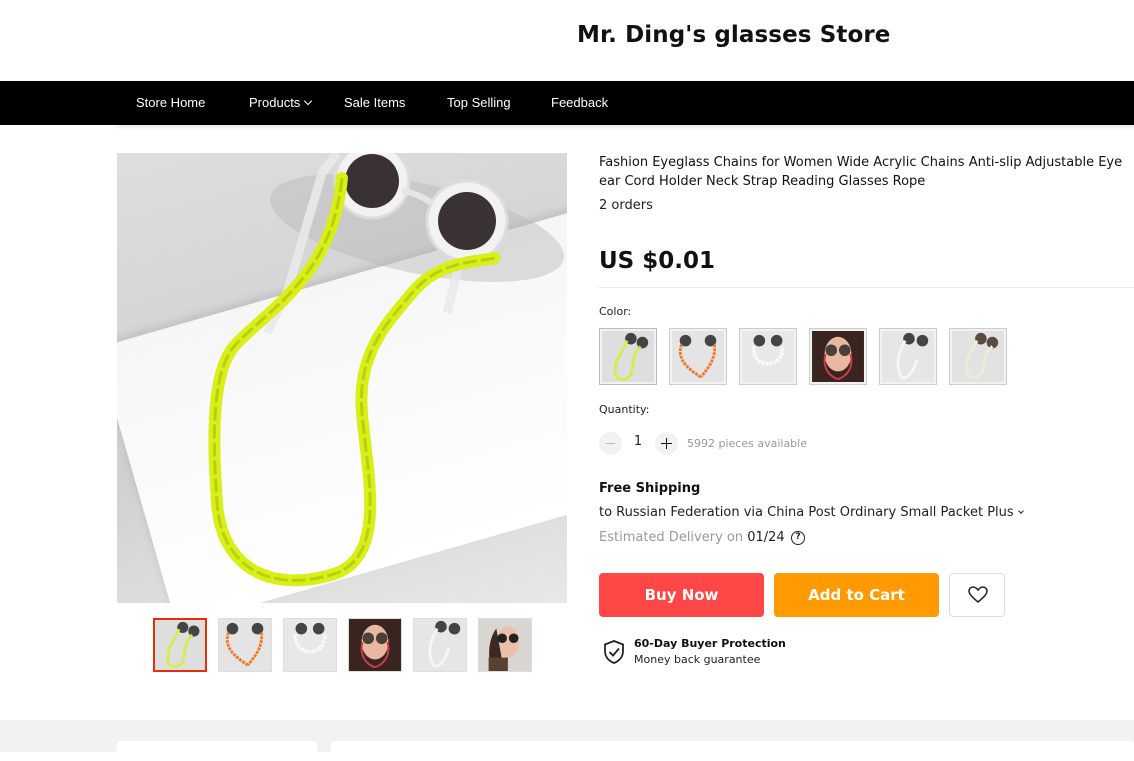 The image size is (1134, 761). Describe the element at coordinates (671, 537) in the screenshot. I see `estimated-delivery-label: Estimated Delivery on` at that location.